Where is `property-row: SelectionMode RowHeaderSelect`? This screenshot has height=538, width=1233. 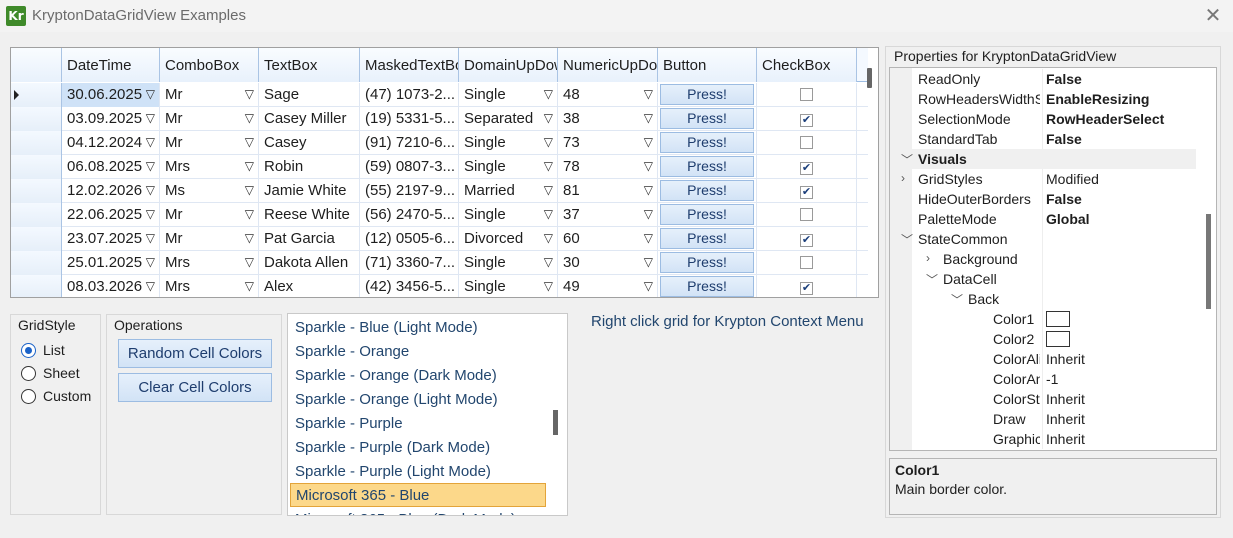
property-row: SelectionMode RowHeaderSelect is located at coordinates (1043, 119).